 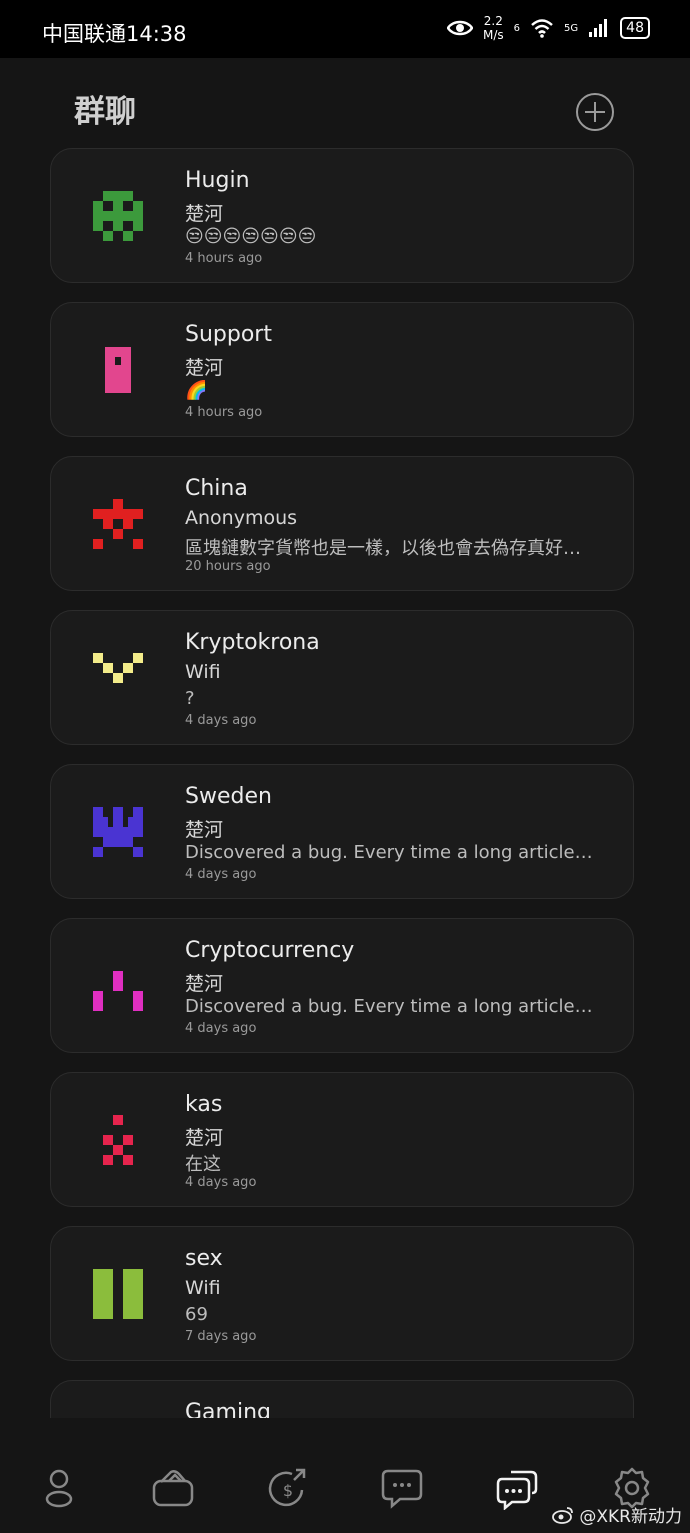 What do you see at coordinates (345, 1475) in the screenshot?
I see `bottom-navigation: $ @XKR新动力` at bounding box center [345, 1475].